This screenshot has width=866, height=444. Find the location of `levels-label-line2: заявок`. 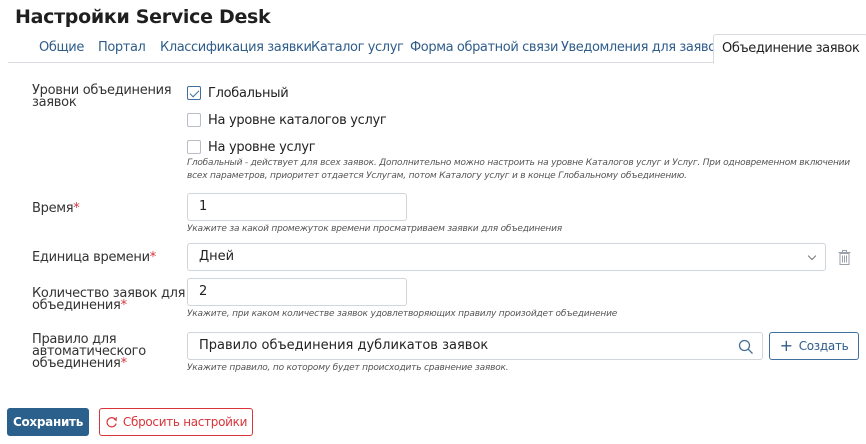

levels-label-line2: заявок is located at coordinates (54, 102).